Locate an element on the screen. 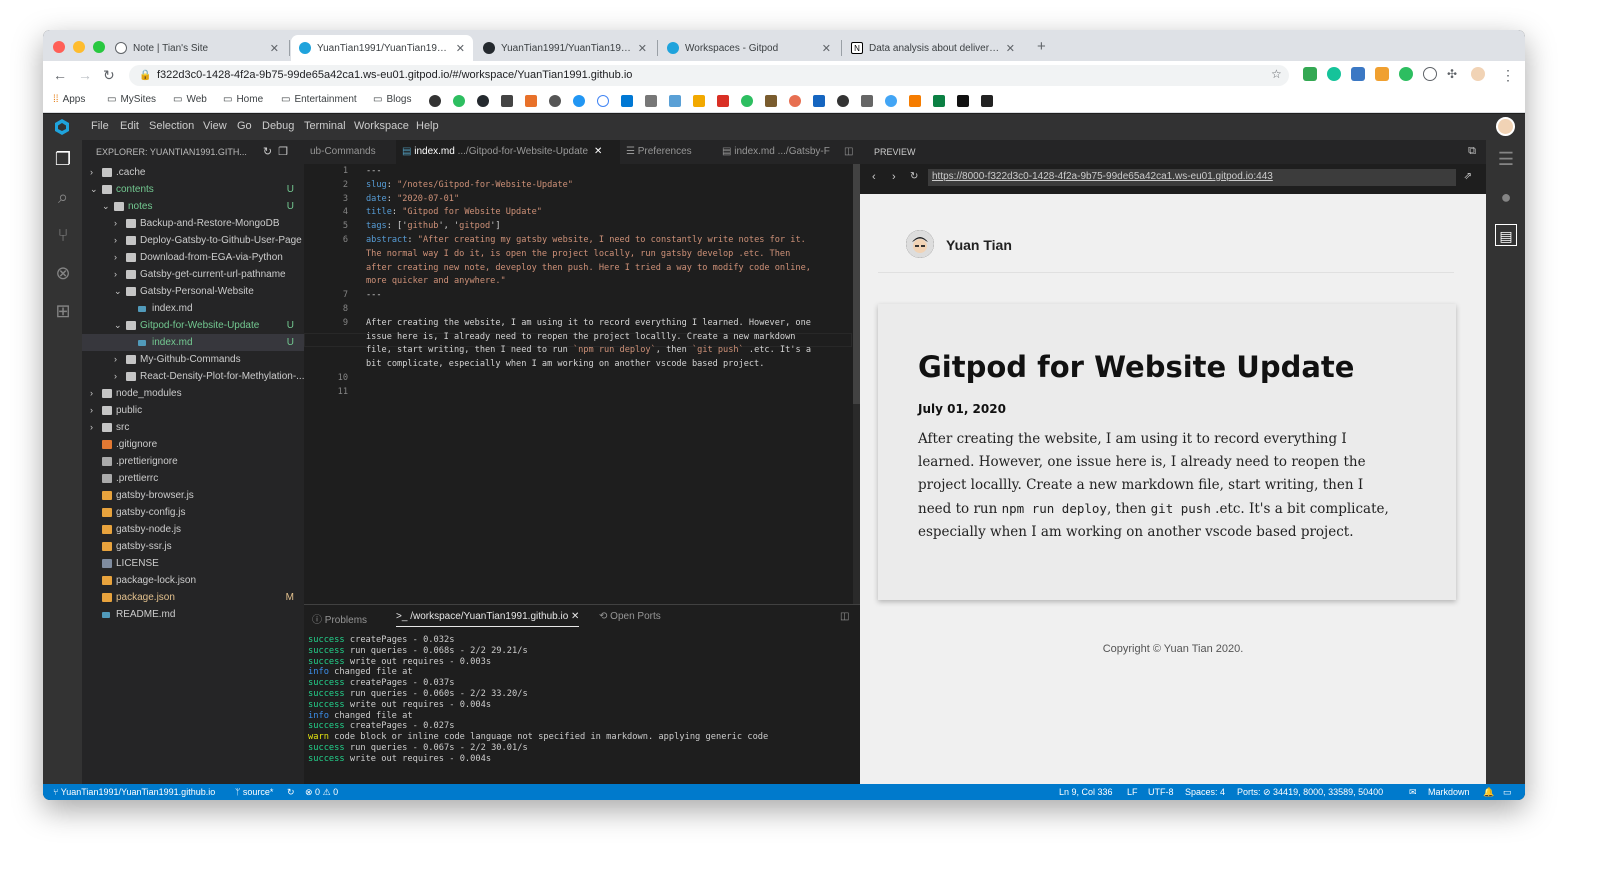 The height and width of the screenshot is (876, 1600). bookmark-web: ▭ Web is located at coordinates (190, 99).